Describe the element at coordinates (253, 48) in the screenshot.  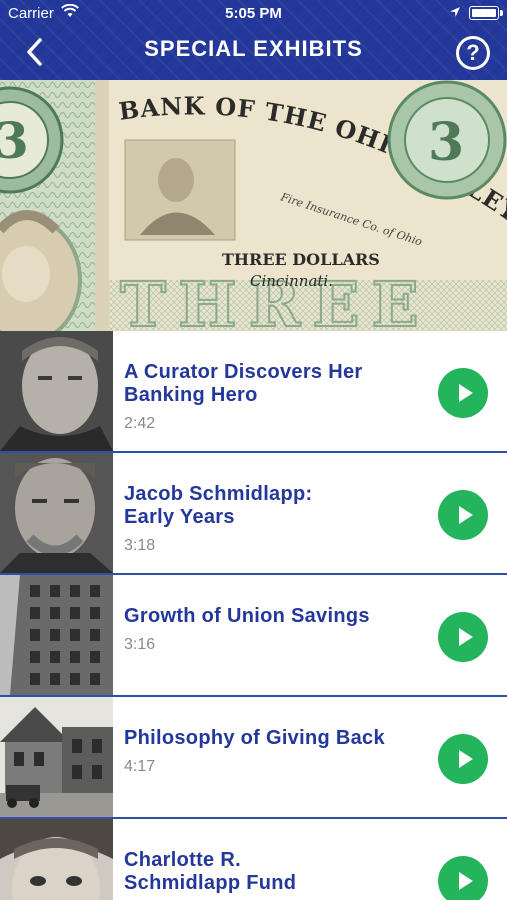
I see `page-title: SPECIAL EXHIBITS` at that location.